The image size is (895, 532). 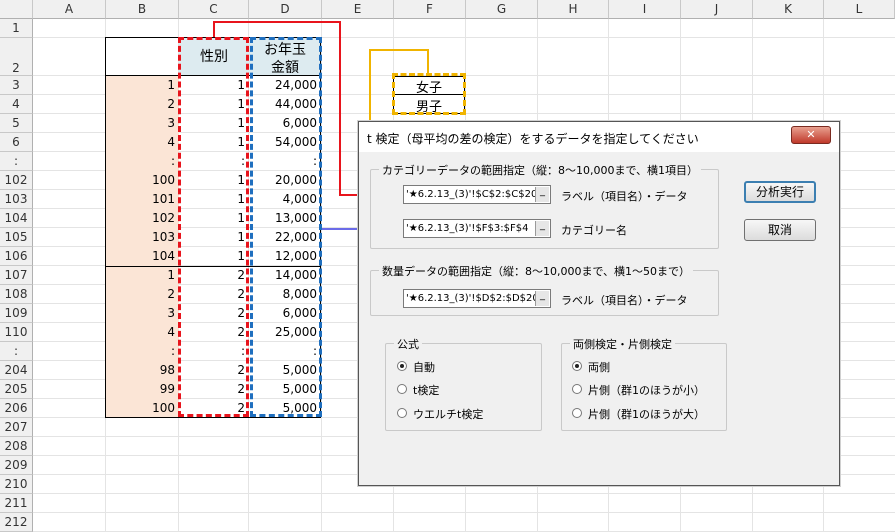 What do you see at coordinates (780, 192) in the screenshot?
I see `run-analysis-button: 分析実行` at bounding box center [780, 192].